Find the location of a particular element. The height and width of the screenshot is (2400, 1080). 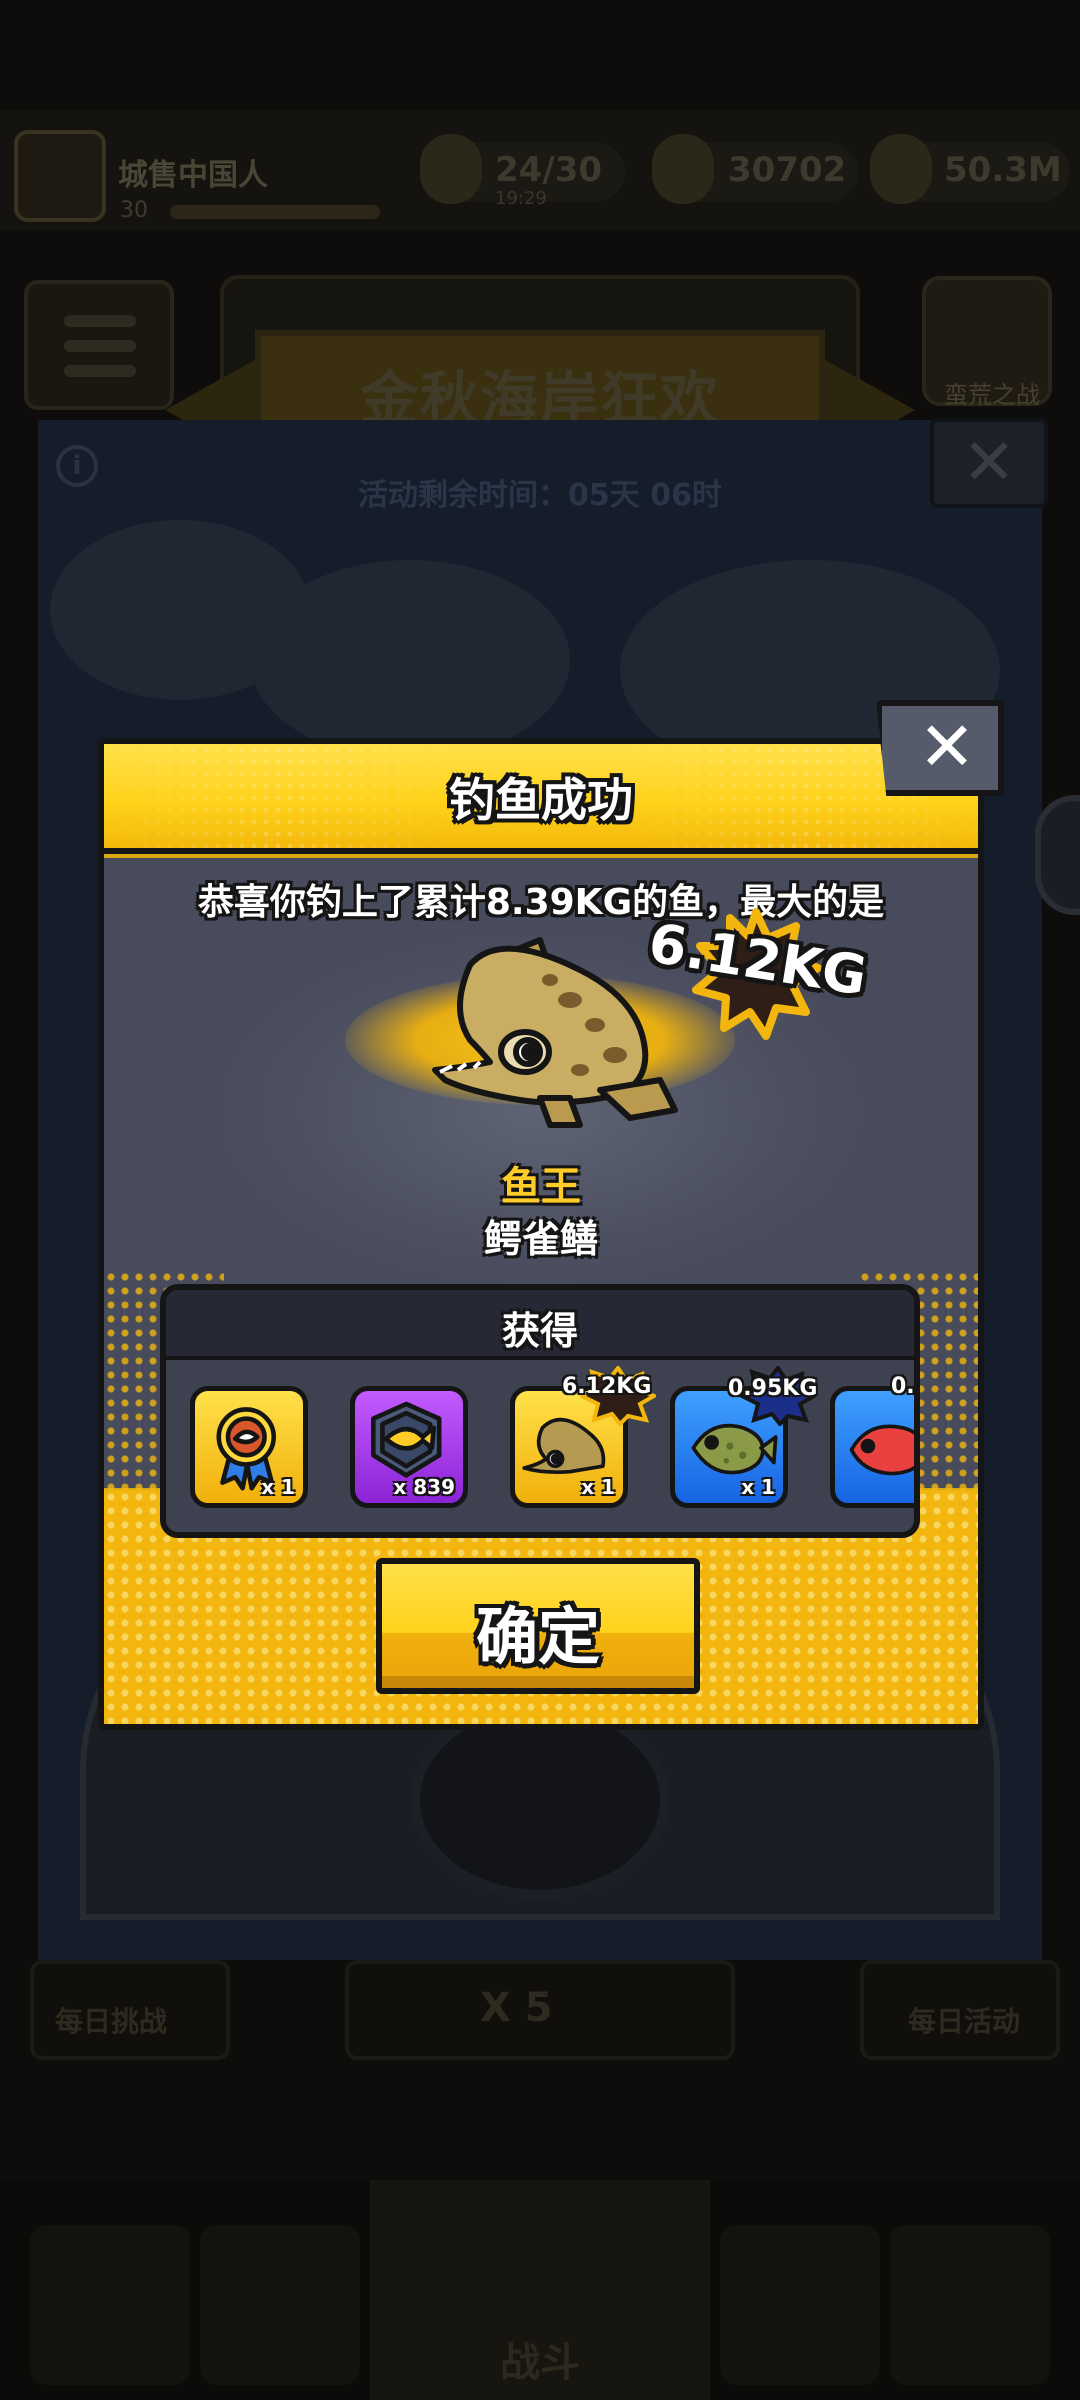

menu-icon is located at coordinates (100, 321).